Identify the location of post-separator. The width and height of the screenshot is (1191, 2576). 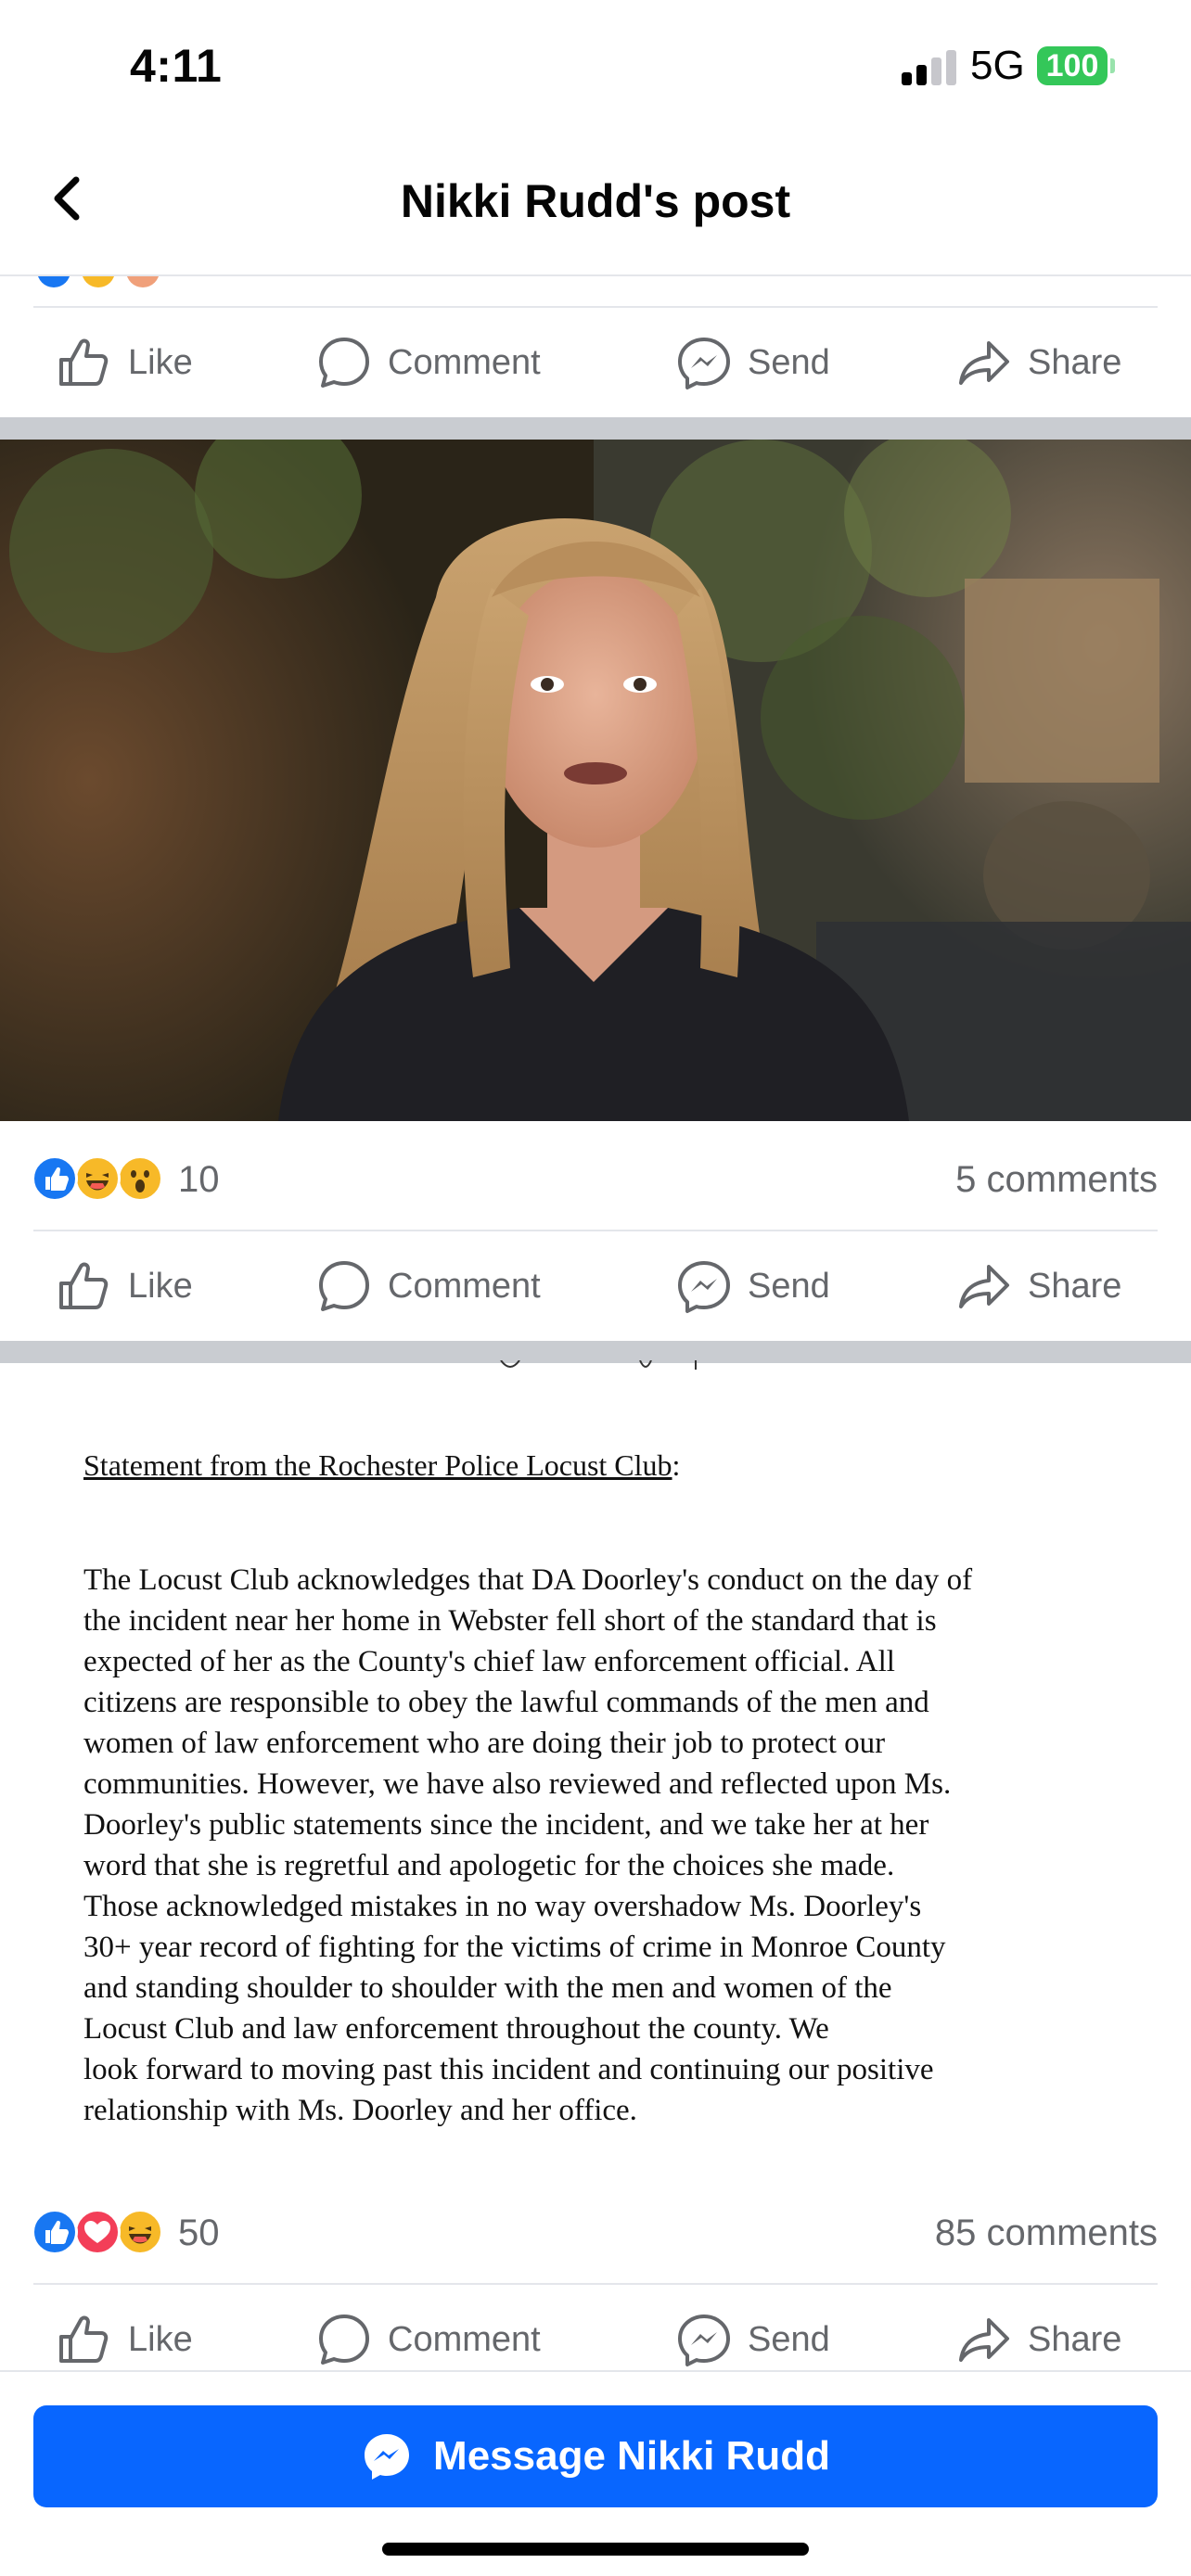
(595, 428).